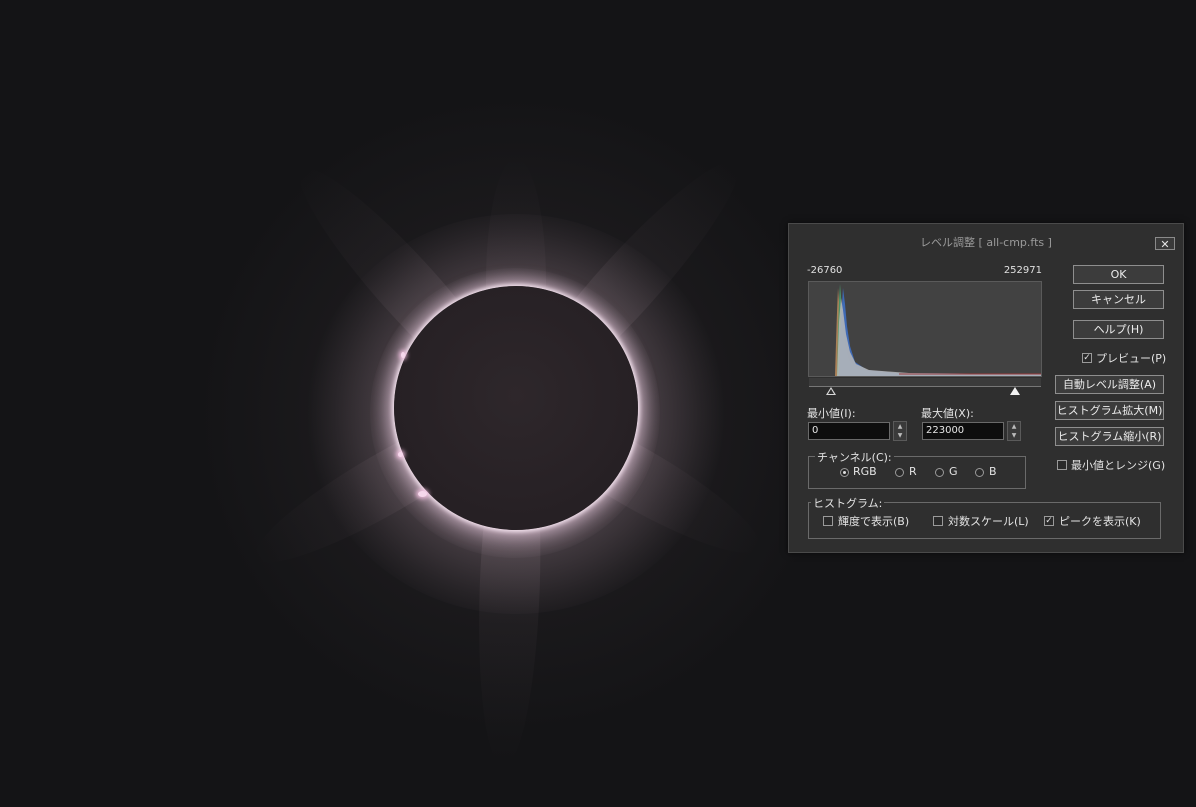  What do you see at coordinates (1049, 521) in the screenshot?
I see `show-peak-checkbox: ✓` at bounding box center [1049, 521].